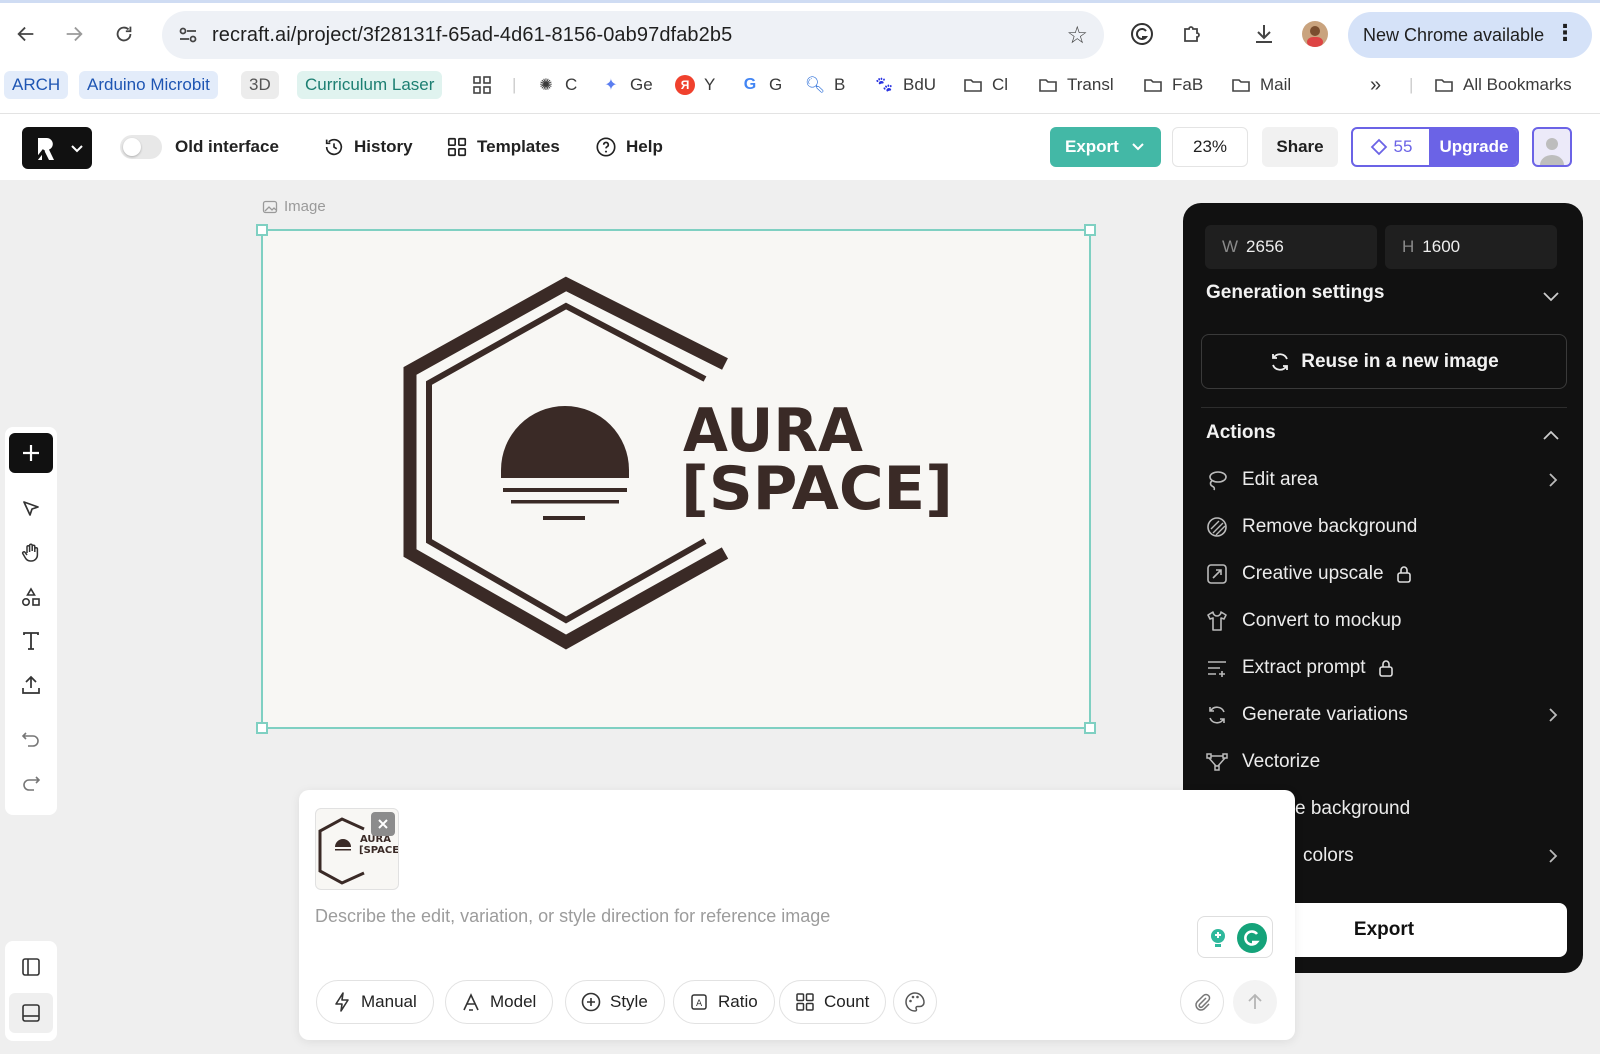 The width and height of the screenshot is (1600, 1054). I want to click on bookmark-arch: ARCH, so click(36, 85).